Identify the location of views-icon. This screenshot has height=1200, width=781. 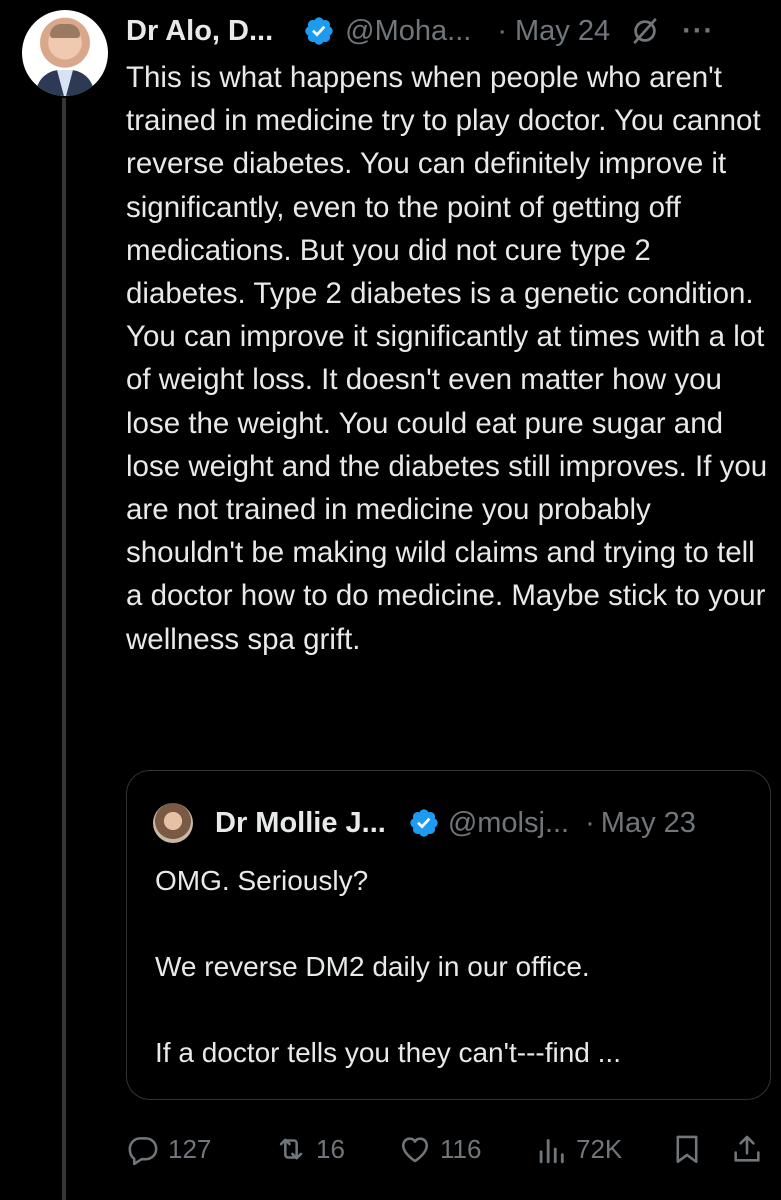
(551, 1151).